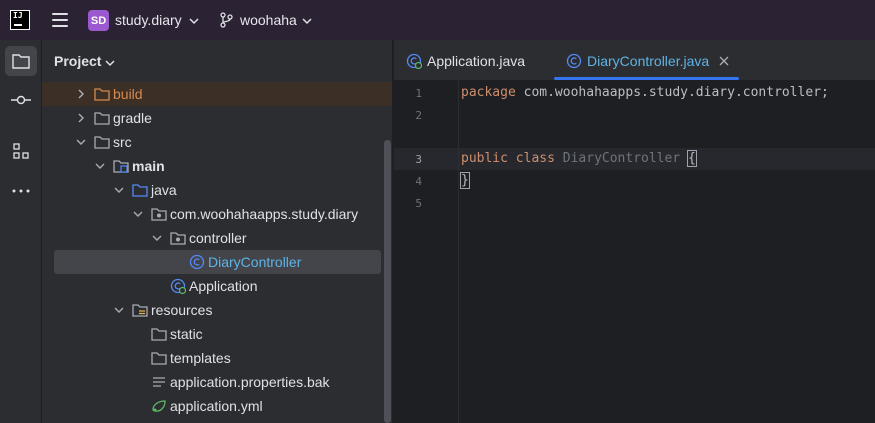 This screenshot has width=875, height=423. Describe the element at coordinates (387, 281) in the screenshot. I see `tree-scrollbar` at that location.